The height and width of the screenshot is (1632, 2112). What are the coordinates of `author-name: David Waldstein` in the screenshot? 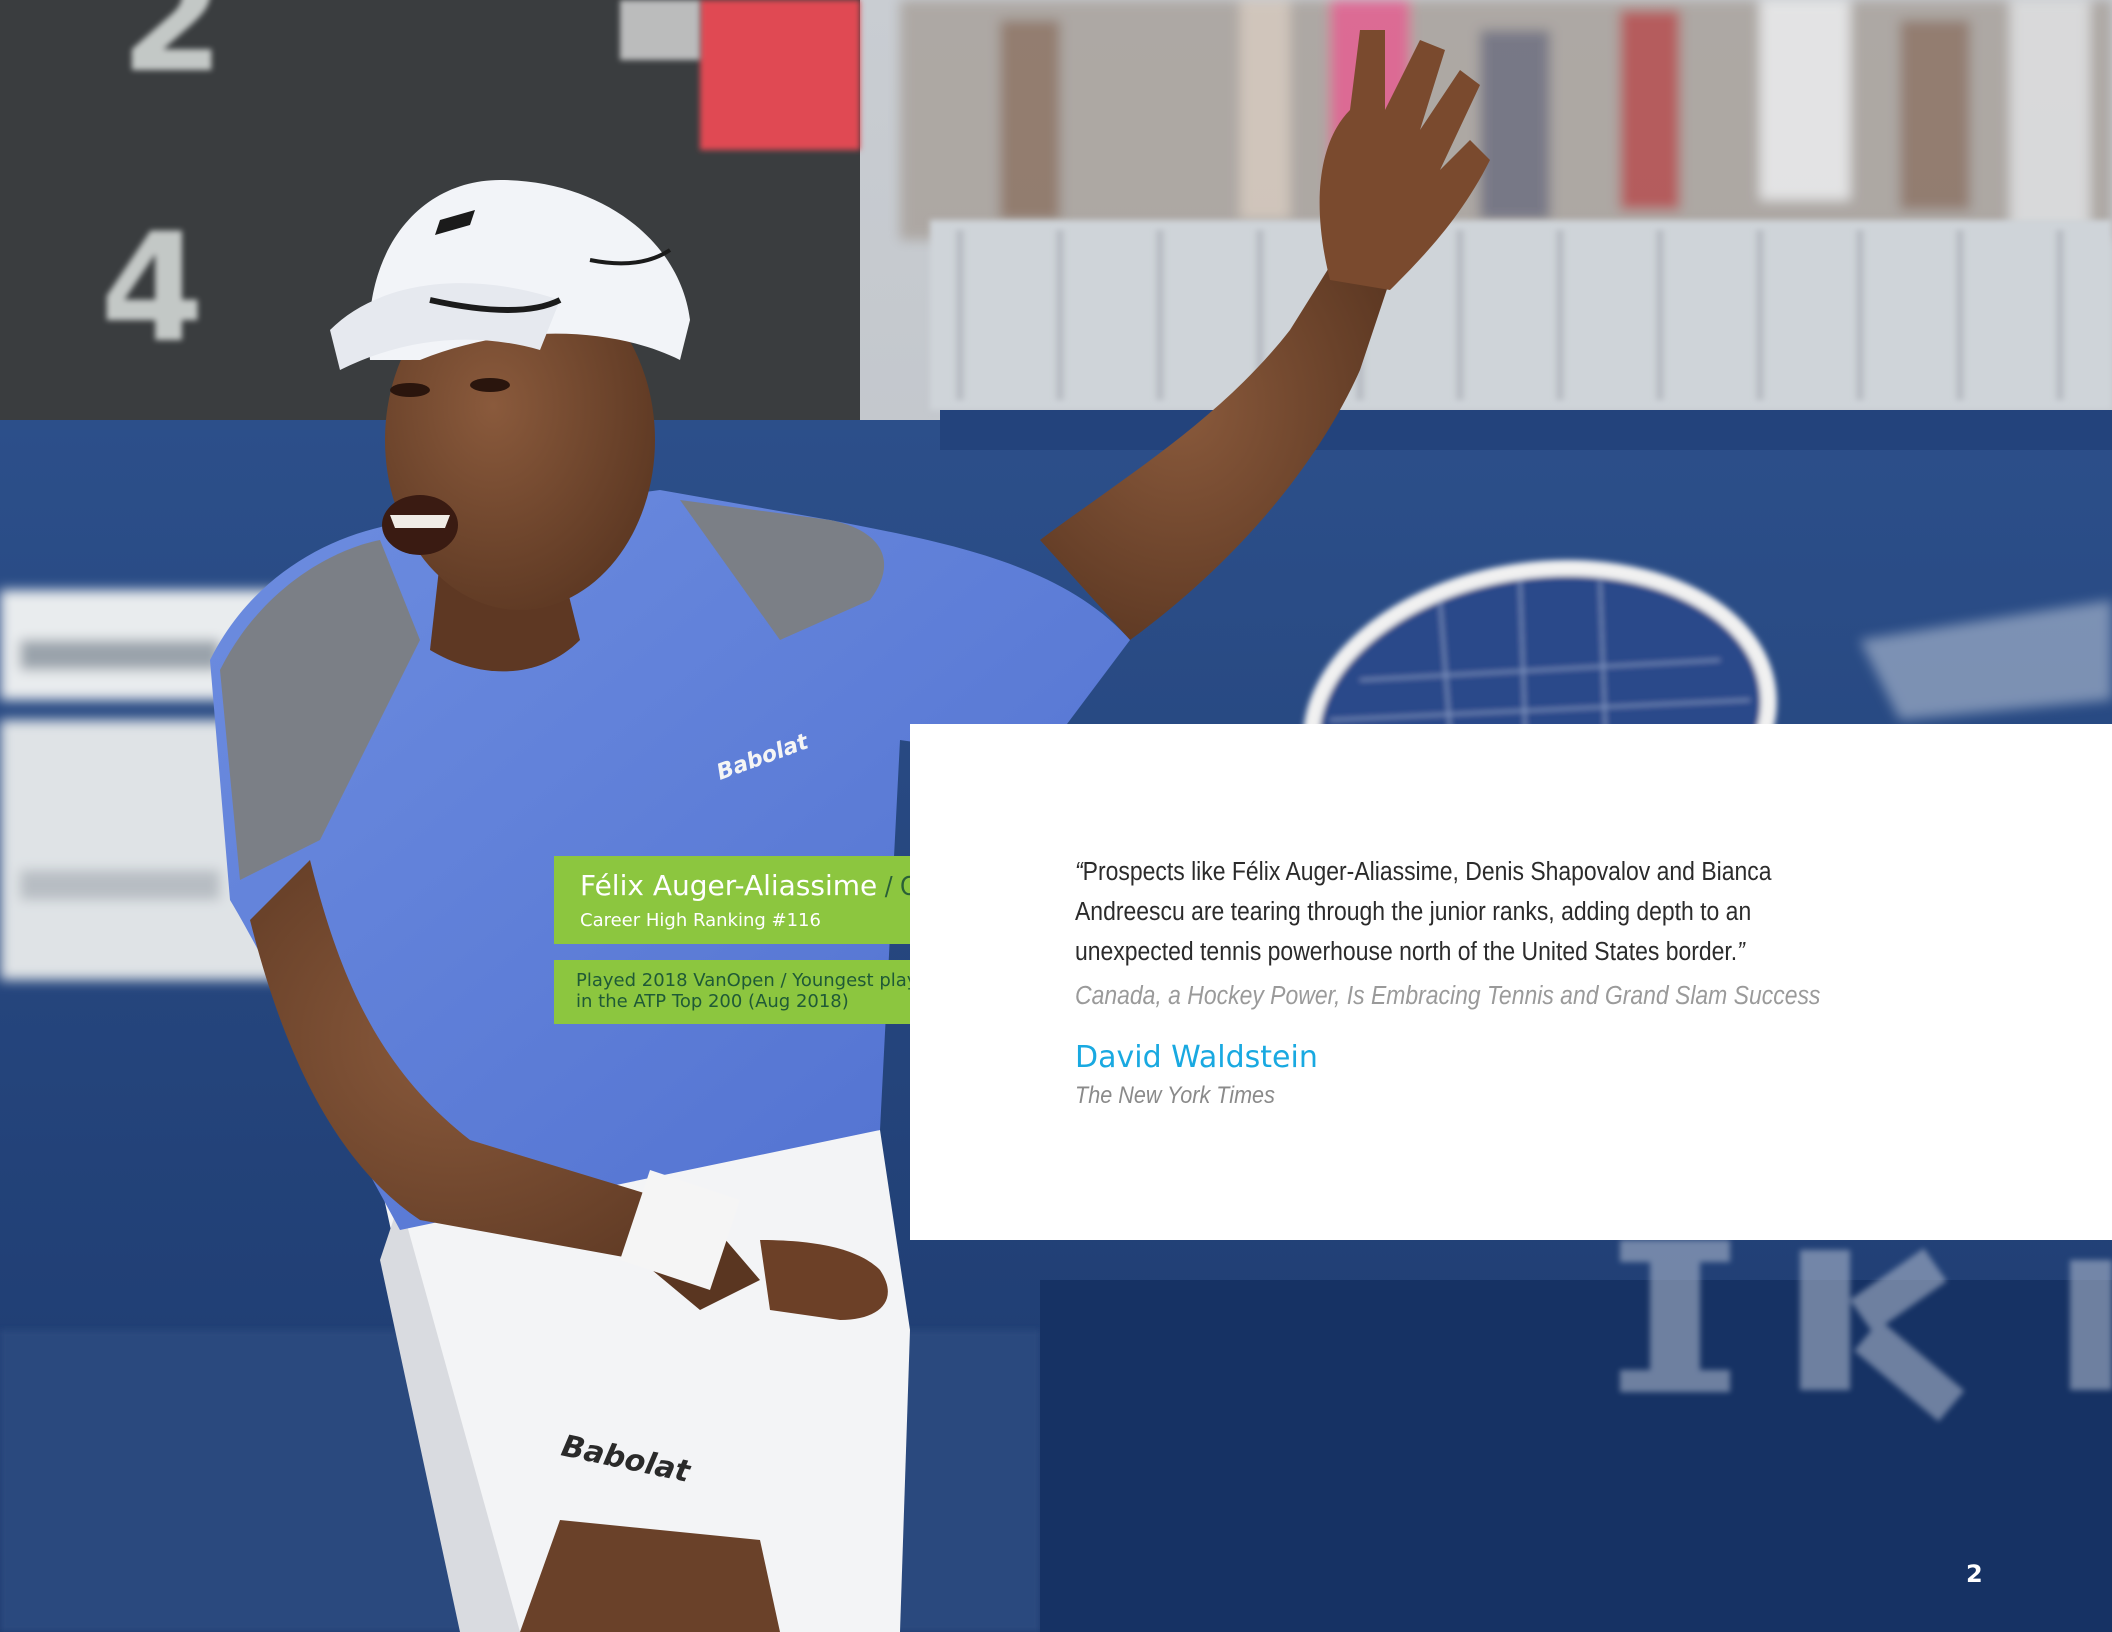 It's located at (1196, 1057).